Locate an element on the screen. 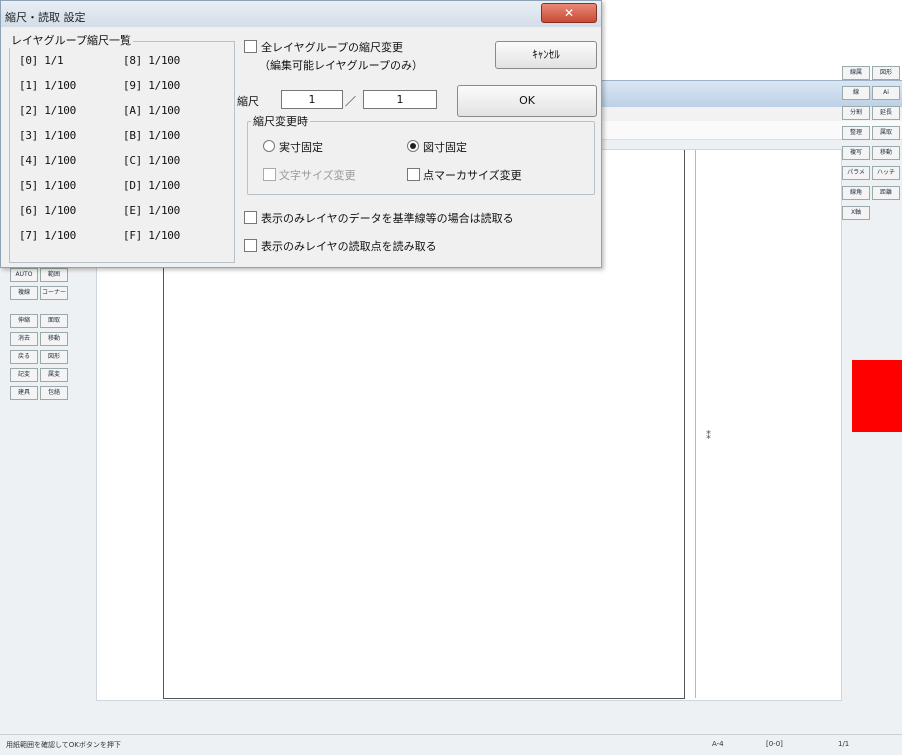 The width and height of the screenshot is (902, 755). drawing-size-fixed-label: 図寸固定 is located at coordinates (445, 147).